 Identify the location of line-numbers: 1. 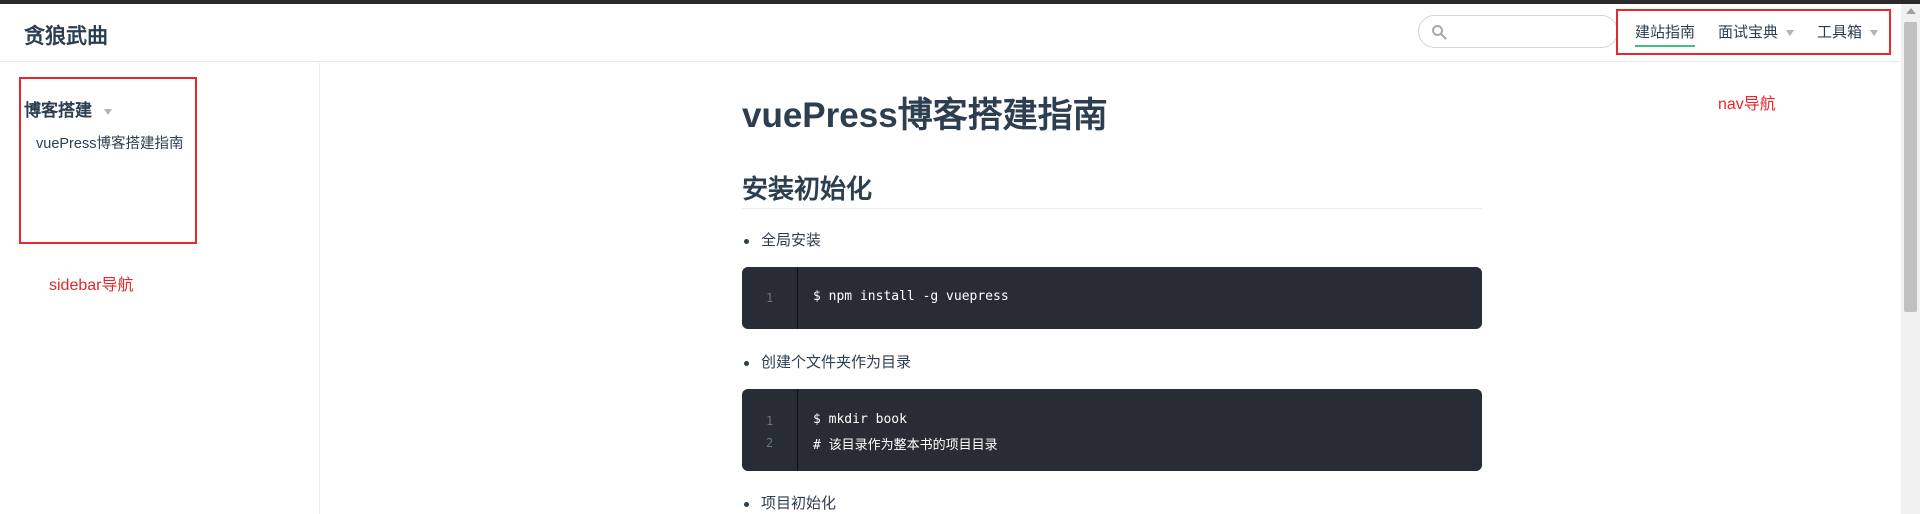
(770, 298).